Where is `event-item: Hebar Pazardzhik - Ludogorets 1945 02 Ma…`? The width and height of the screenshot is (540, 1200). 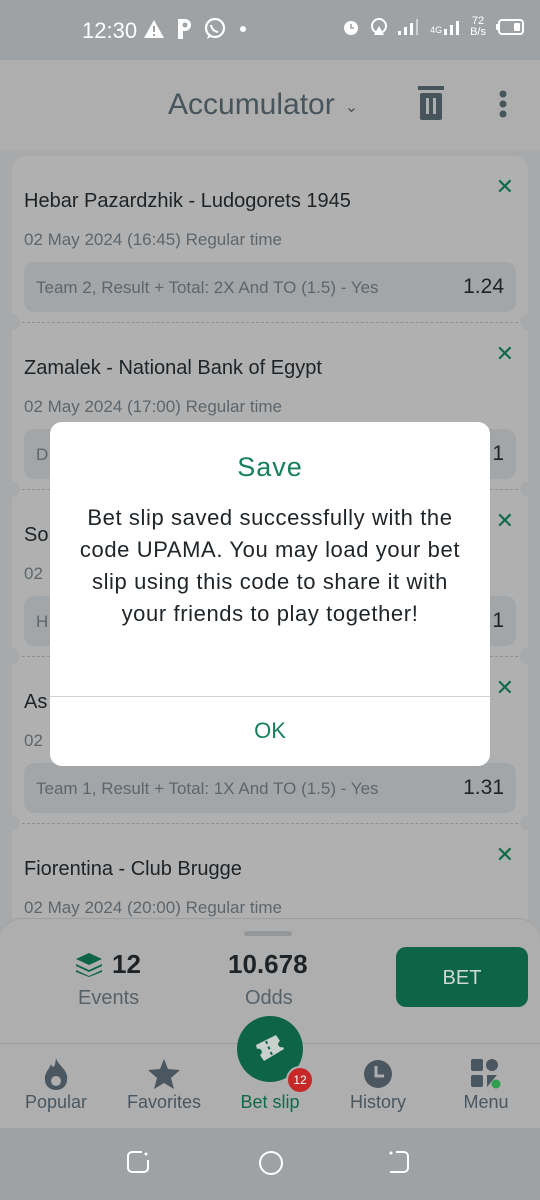
event-item: Hebar Pazardzhik - Ludogorets 1945 02 Ma… is located at coordinates (270, 243).